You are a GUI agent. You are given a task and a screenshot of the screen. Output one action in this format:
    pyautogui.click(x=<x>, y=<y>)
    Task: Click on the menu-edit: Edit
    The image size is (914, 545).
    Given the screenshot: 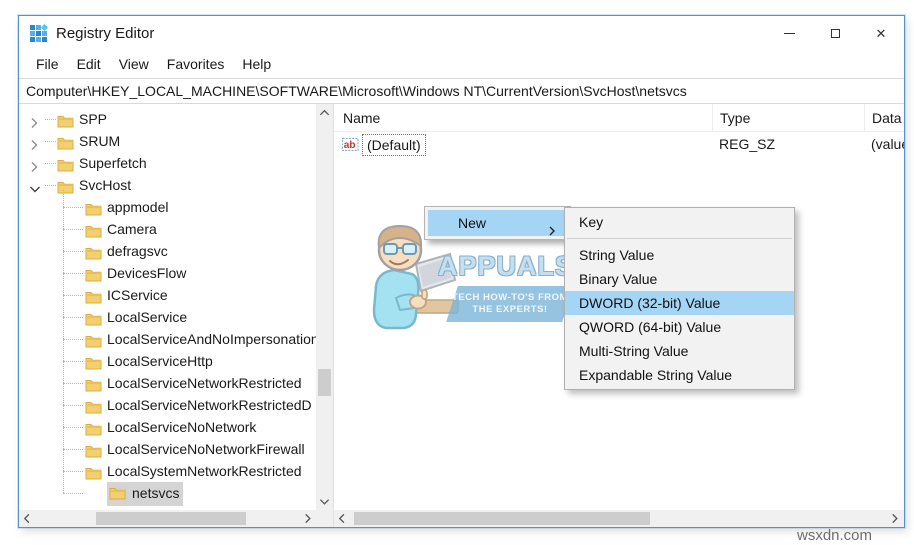 What is the action you would take?
    pyautogui.click(x=89, y=64)
    